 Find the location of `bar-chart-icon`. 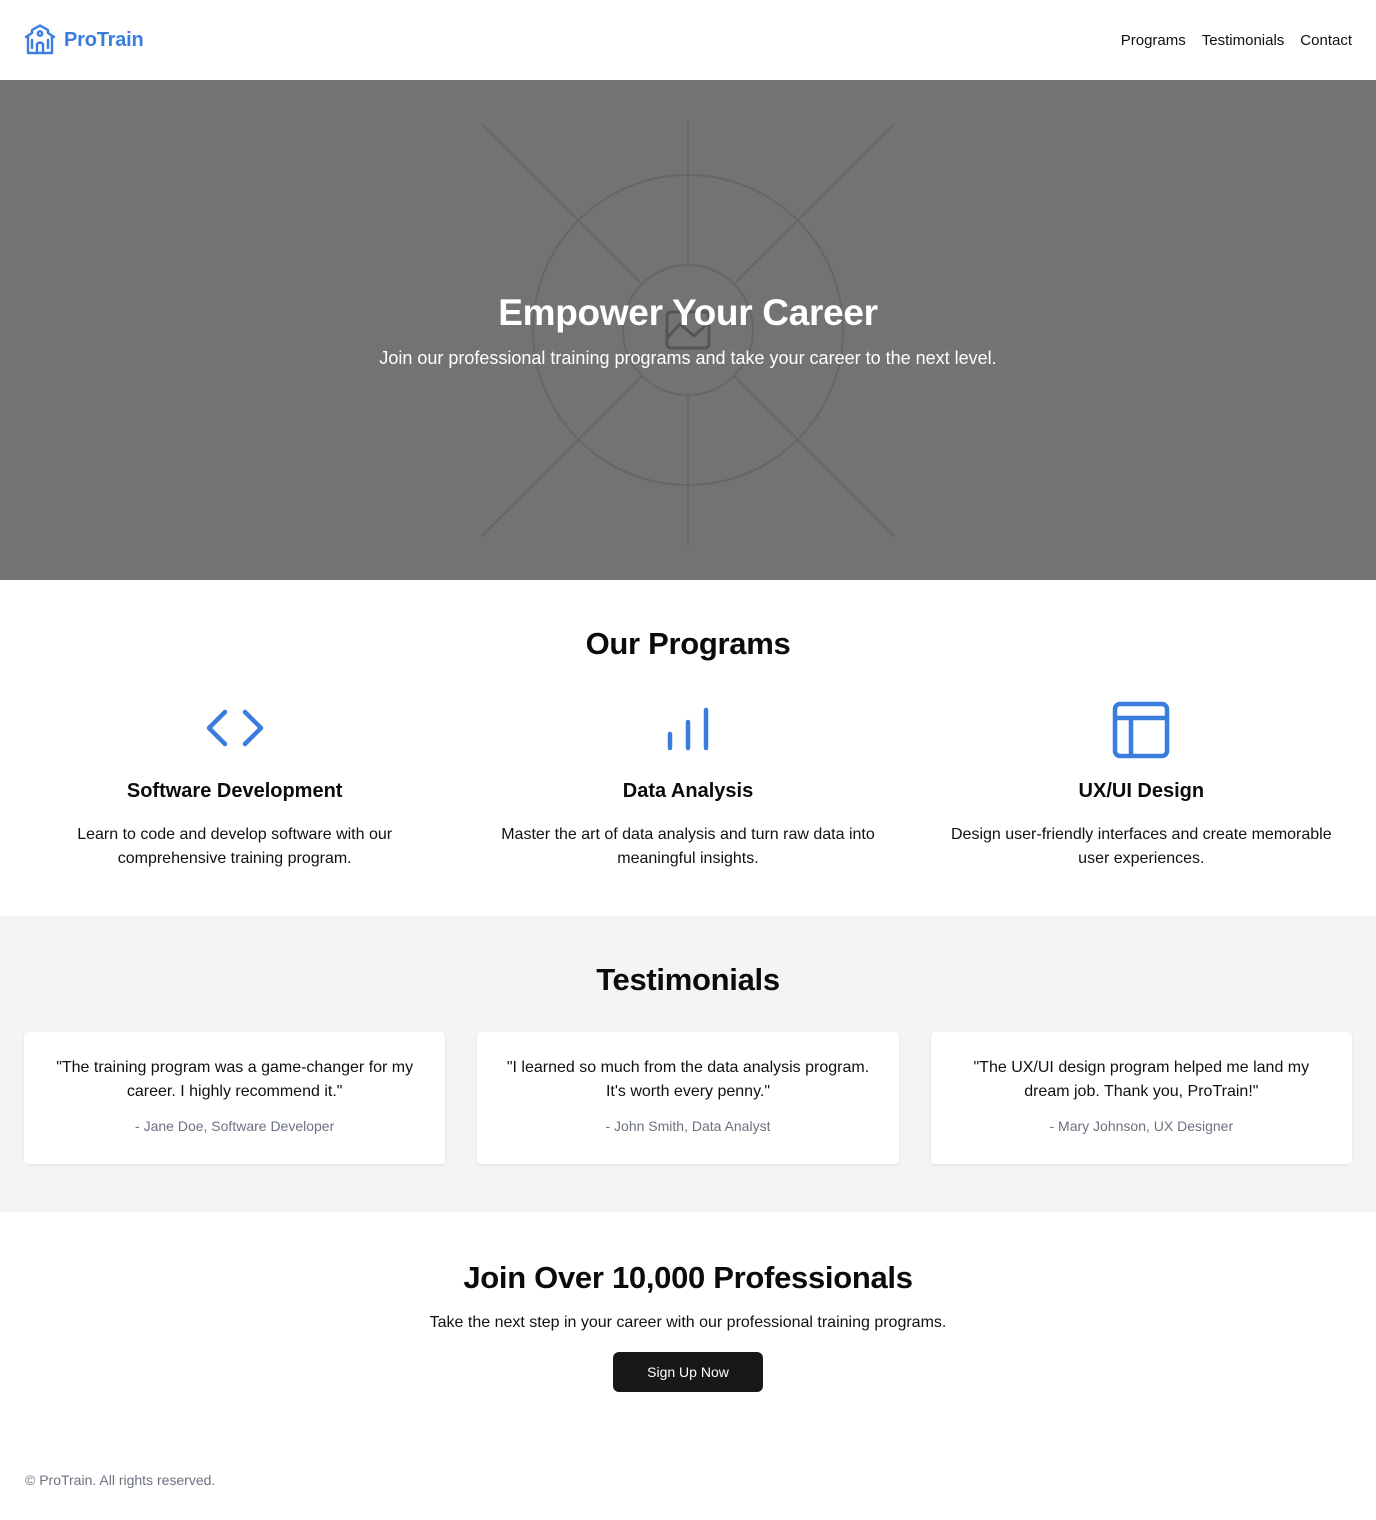

bar-chart-icon is located at coordinates (688, 730).